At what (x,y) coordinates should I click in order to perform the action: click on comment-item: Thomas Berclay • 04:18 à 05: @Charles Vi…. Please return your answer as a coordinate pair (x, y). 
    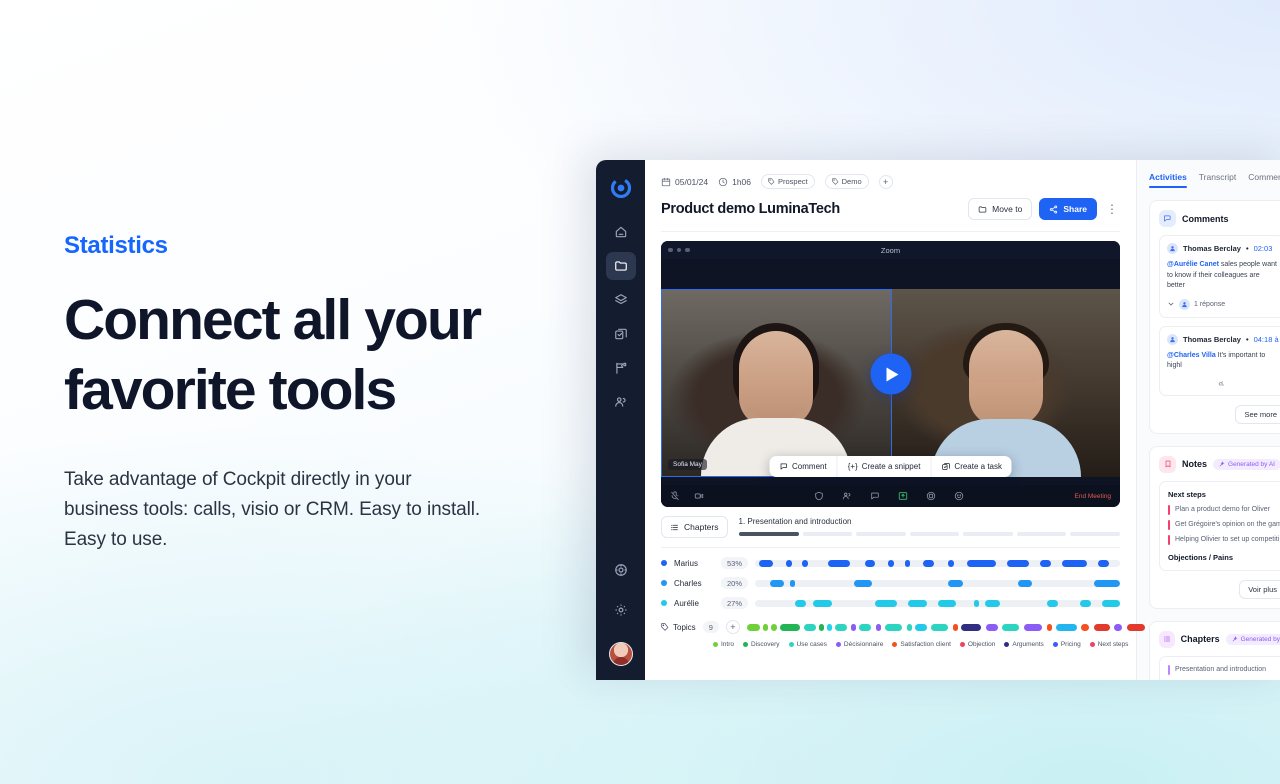
    Looking at the image, I should click on (1219, 360).